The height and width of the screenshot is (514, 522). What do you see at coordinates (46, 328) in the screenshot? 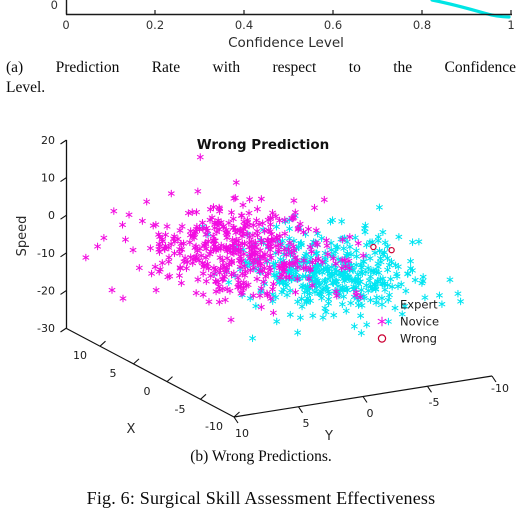
I see `z-tick-label-5: -30` at bounding box center [46, 328].